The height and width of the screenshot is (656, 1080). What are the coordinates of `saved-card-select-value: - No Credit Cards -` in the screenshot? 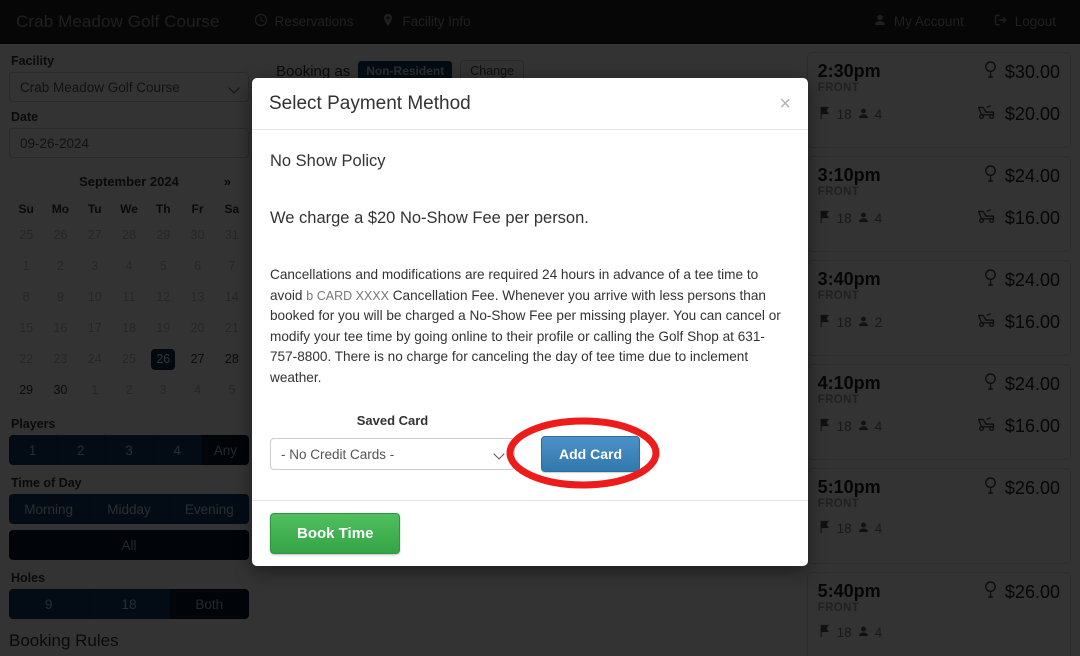 It's located at (338, 454).